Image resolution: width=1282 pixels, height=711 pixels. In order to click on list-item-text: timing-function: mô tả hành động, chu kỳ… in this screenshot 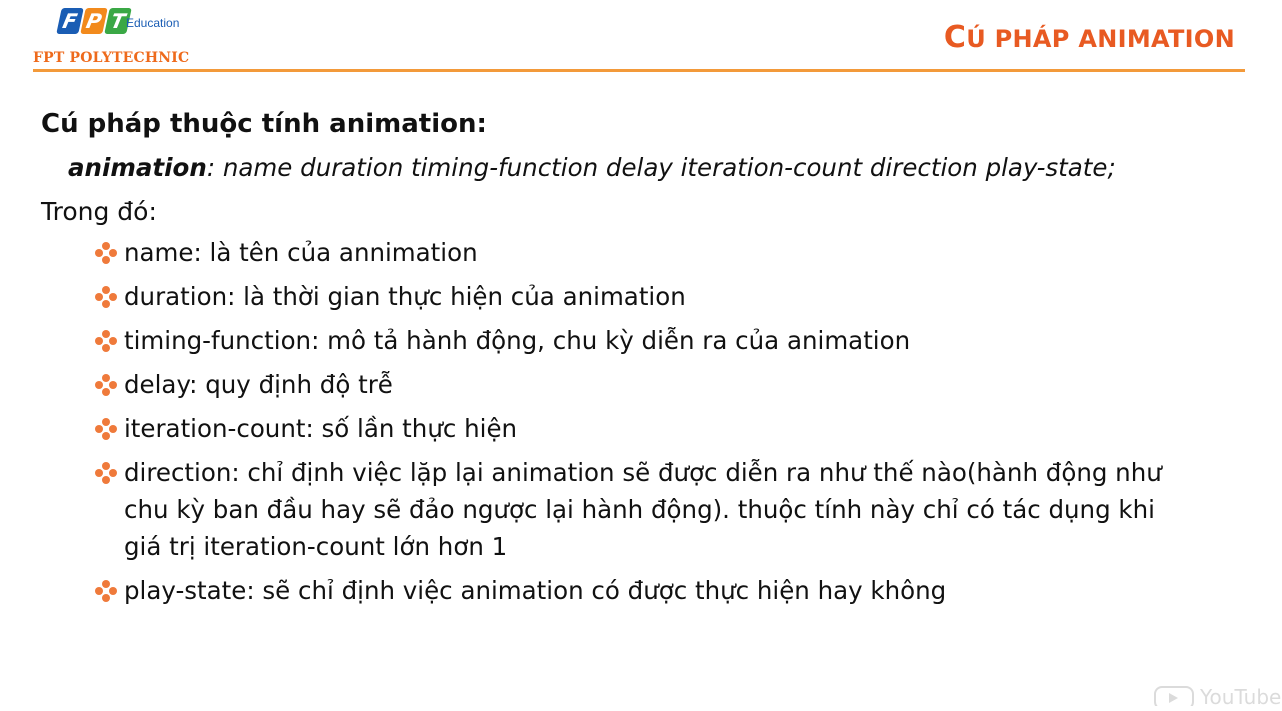, I will do `click(517, 340)`.